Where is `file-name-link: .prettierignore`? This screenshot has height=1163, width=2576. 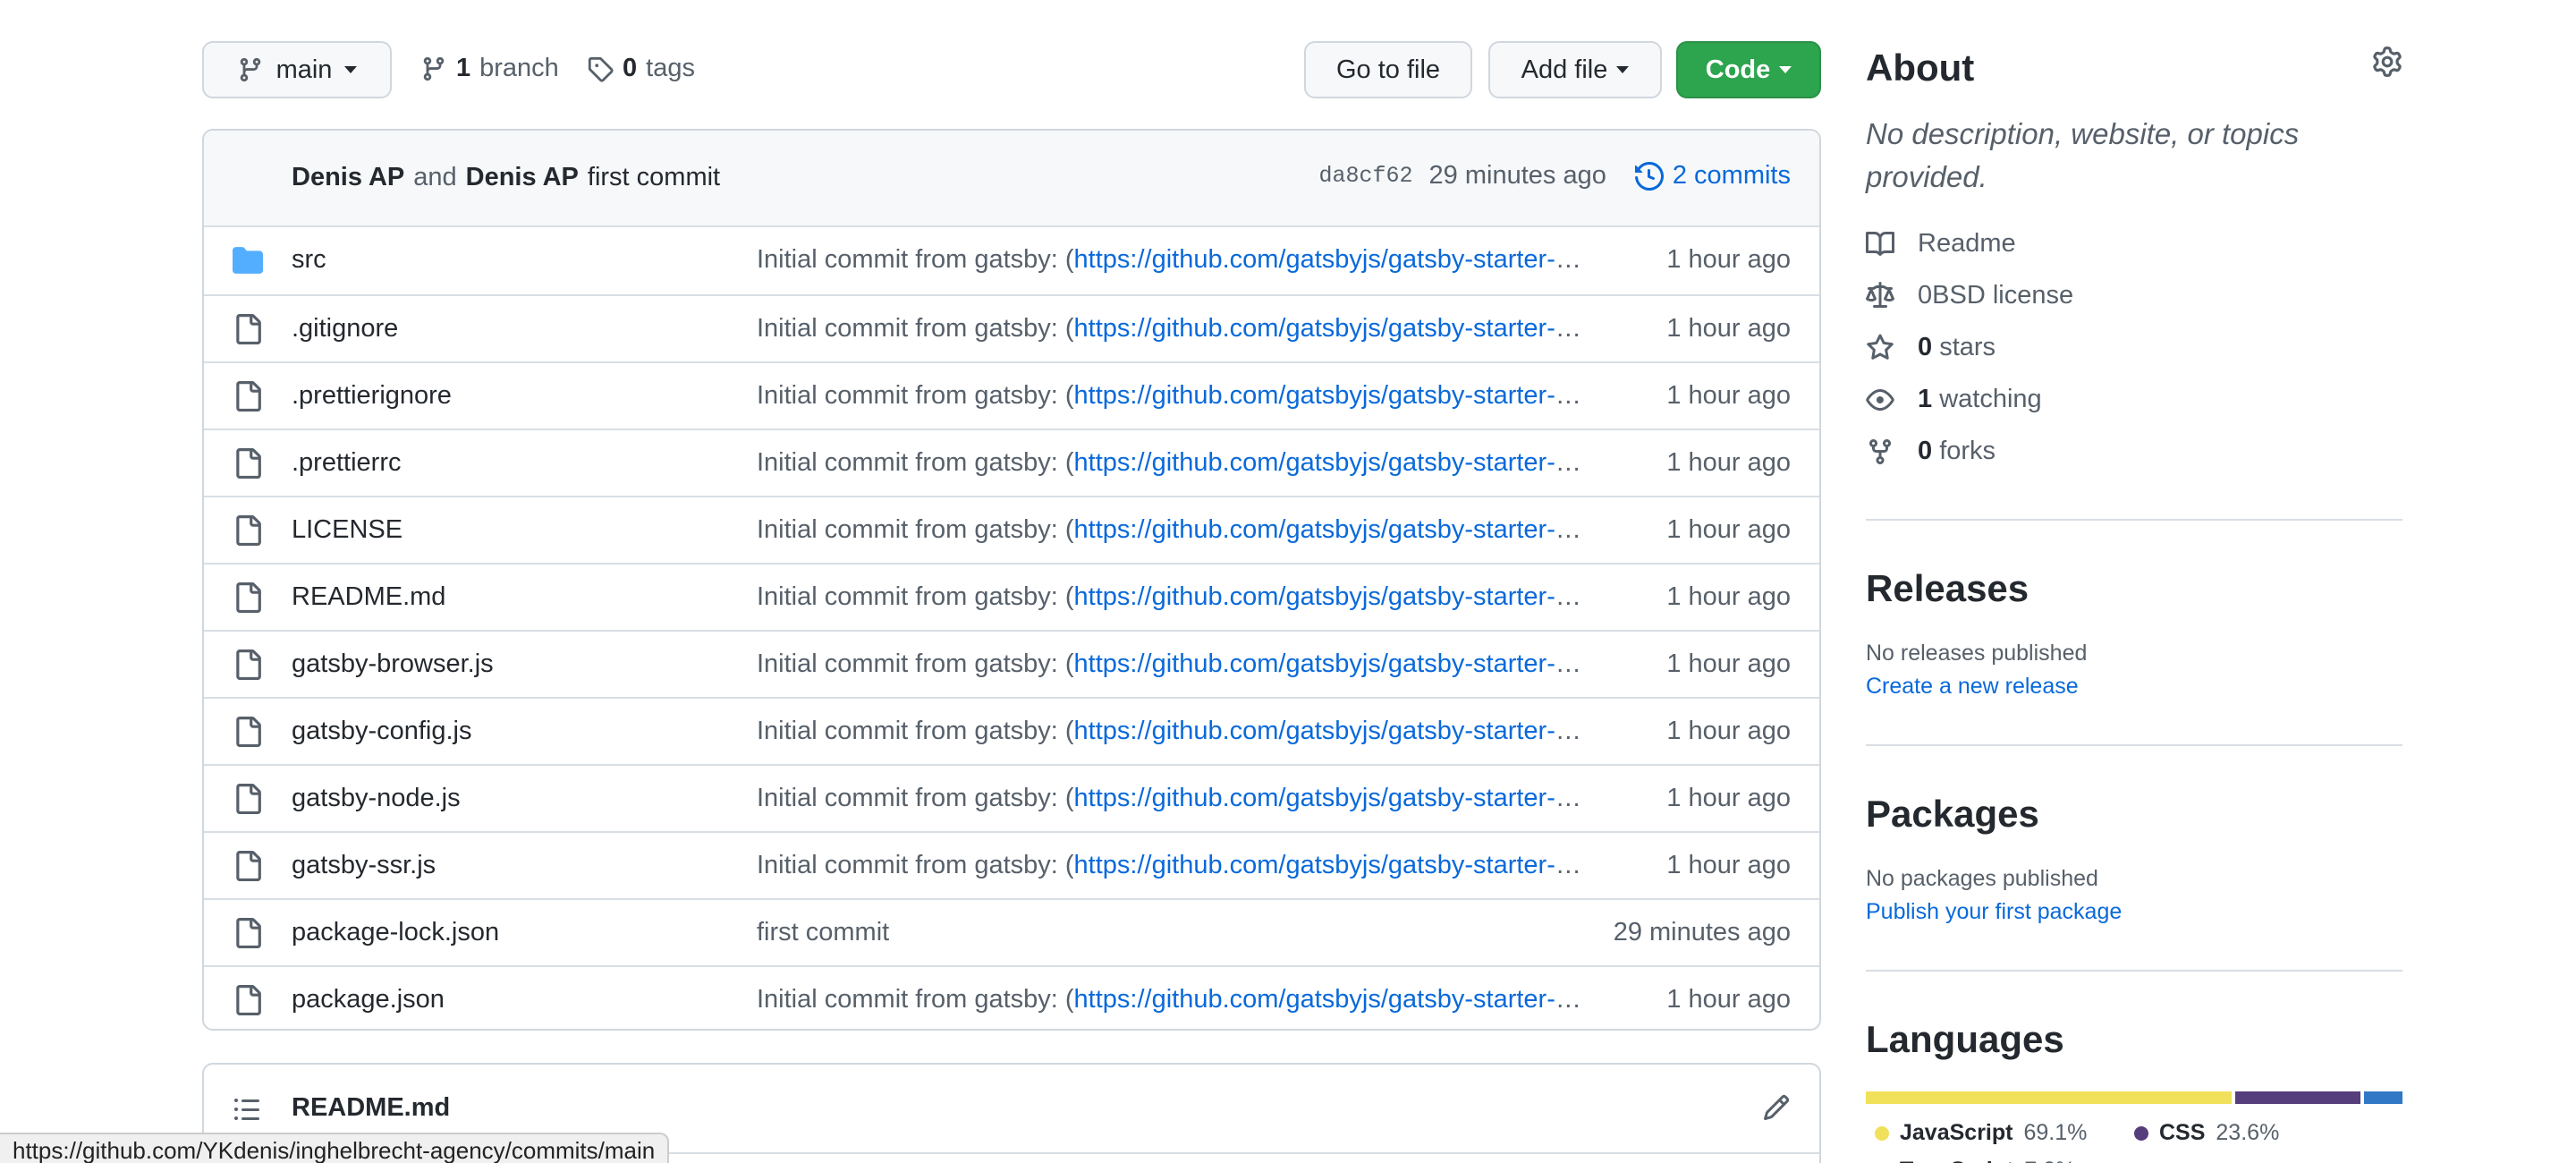 file-name-link: .prettierignore is located at coordinates (372, 396).